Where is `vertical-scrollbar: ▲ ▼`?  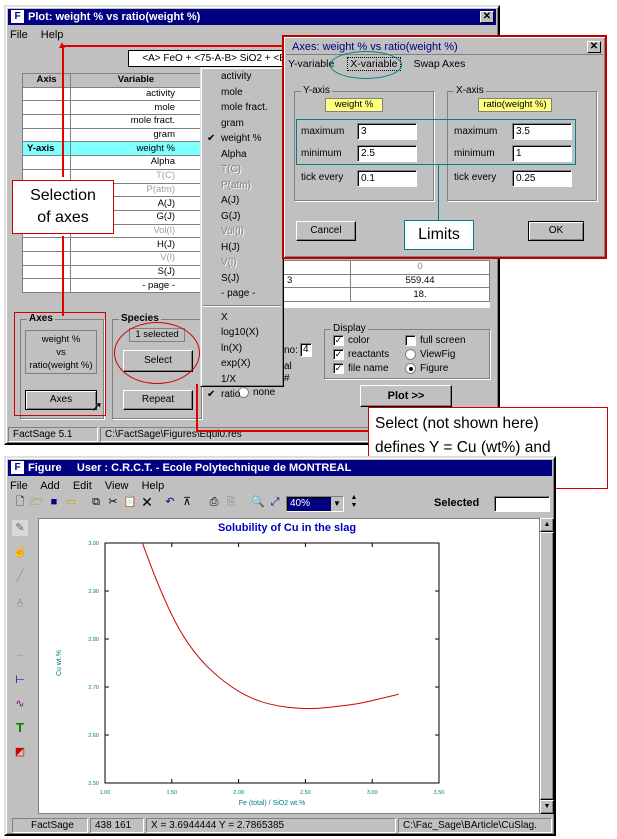
vertical-scrollbar: ▲ ▼ is located at coordinates (547, 666).